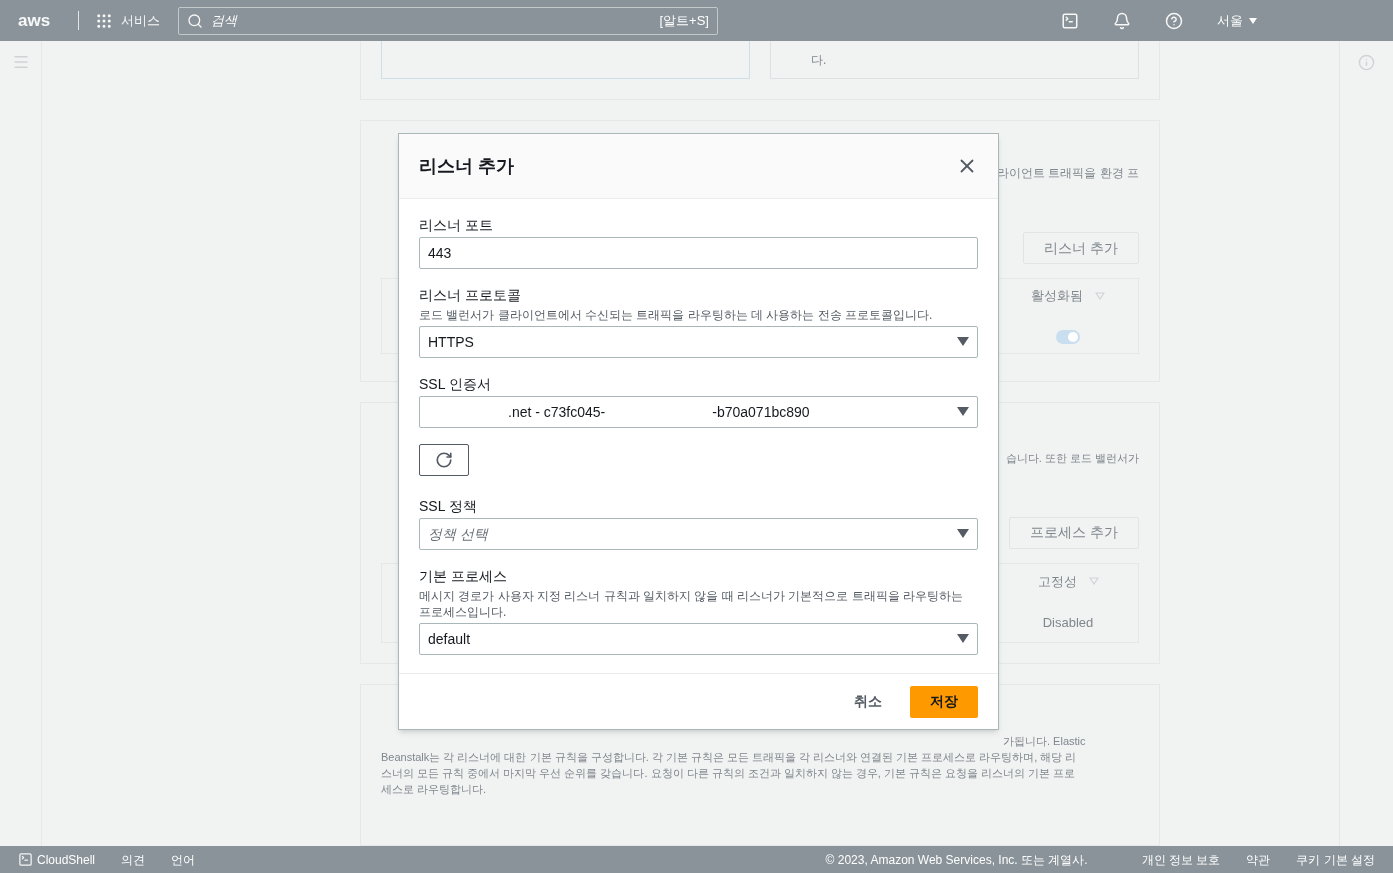 The height and width of the screenshot is (873, 1393). Describe the element at coordinates (448, 506) in the screenshot. I see `field-label: SSL 정책` at that location.